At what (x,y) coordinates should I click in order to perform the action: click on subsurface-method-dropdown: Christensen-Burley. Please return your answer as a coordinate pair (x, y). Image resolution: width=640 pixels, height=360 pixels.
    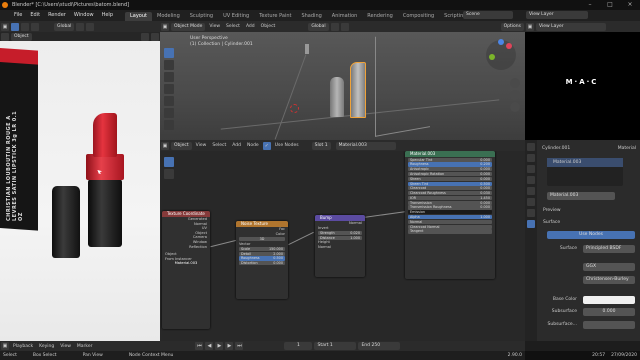
    Looking at the image, I should click on (609, 280).